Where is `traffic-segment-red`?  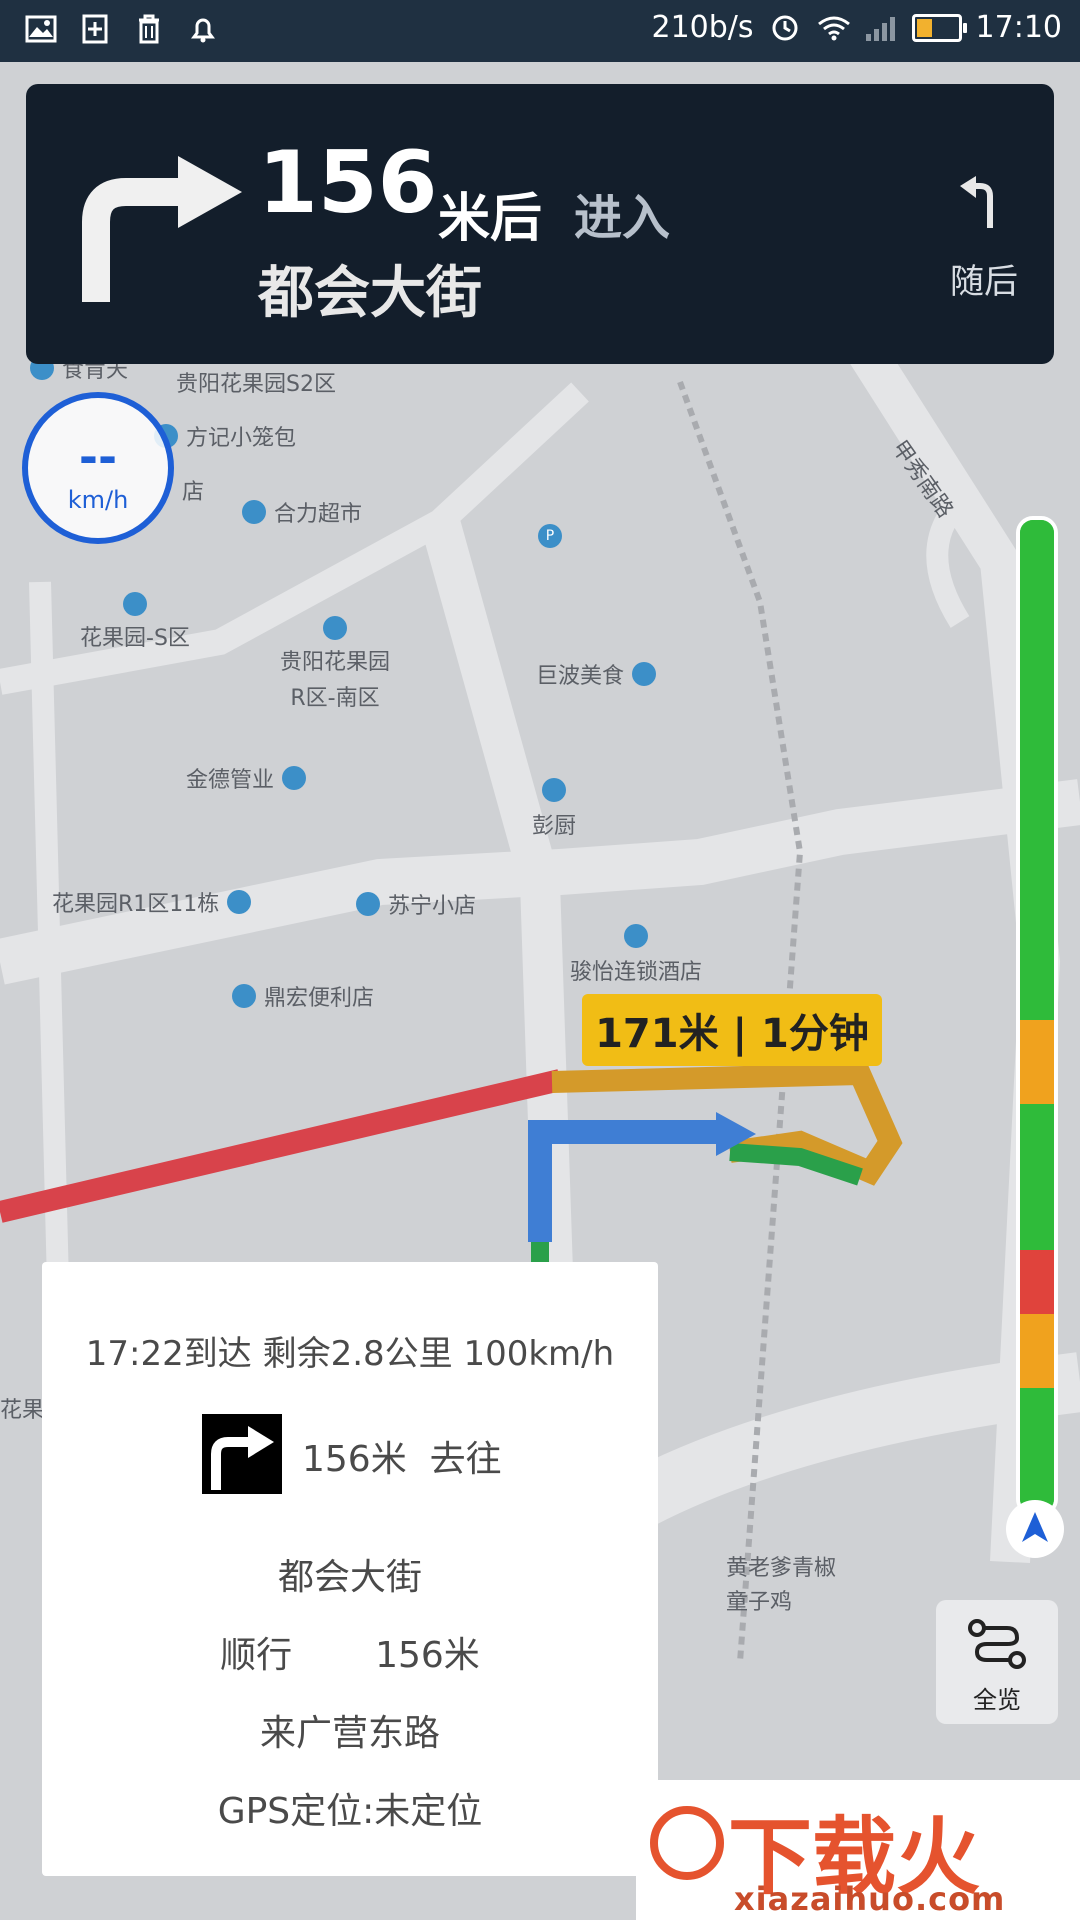
traffic-segment-red is located at coordinates (1037, 1282).